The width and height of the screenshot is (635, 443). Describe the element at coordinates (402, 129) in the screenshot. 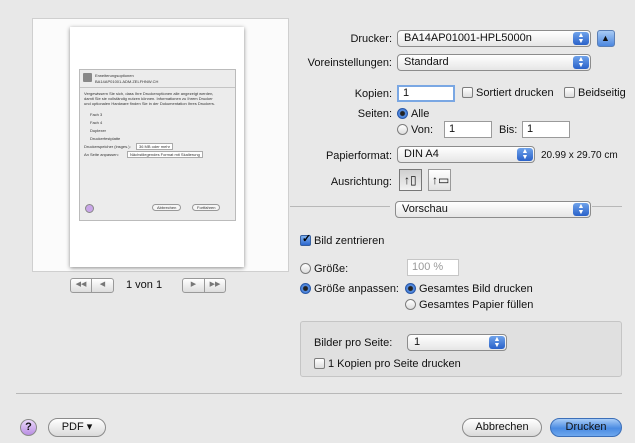

I see `pages-range-radio` at that location.